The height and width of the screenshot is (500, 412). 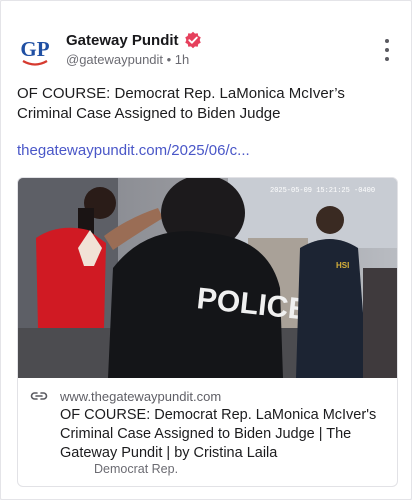 I want to click on gateway-pundit-logo-icon: GP, so click(x=35, y=51).